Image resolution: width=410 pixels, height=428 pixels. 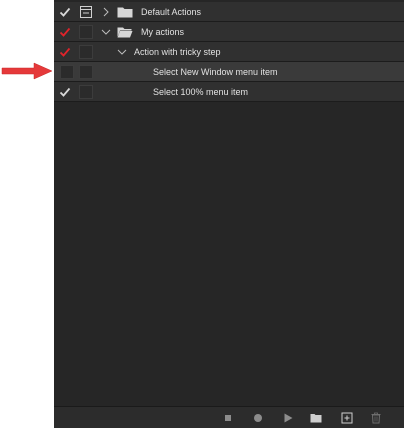 What do you see at coordinates (229, 52) in the screenshot?
I see `action-row-tricky-step: Action with tricky step` at bounding box center [229, 52].